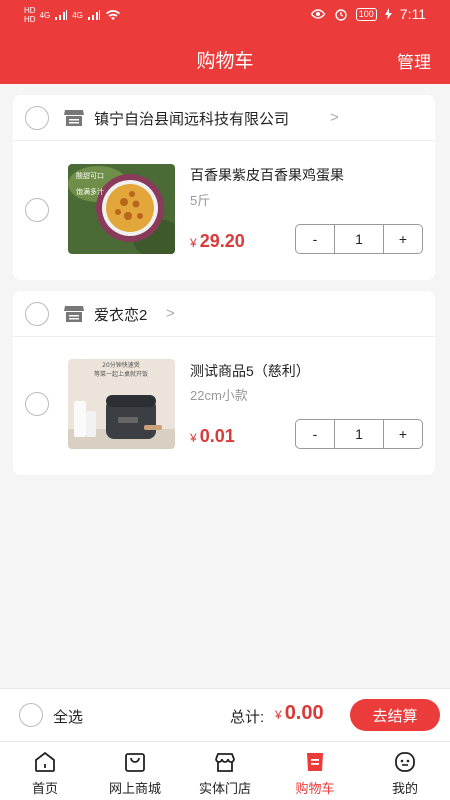 The width and height of the screenshot is (450, 800). I want to click on store-header: 镇宁自治县闻远科技有限公司 >, so click(224, 118).